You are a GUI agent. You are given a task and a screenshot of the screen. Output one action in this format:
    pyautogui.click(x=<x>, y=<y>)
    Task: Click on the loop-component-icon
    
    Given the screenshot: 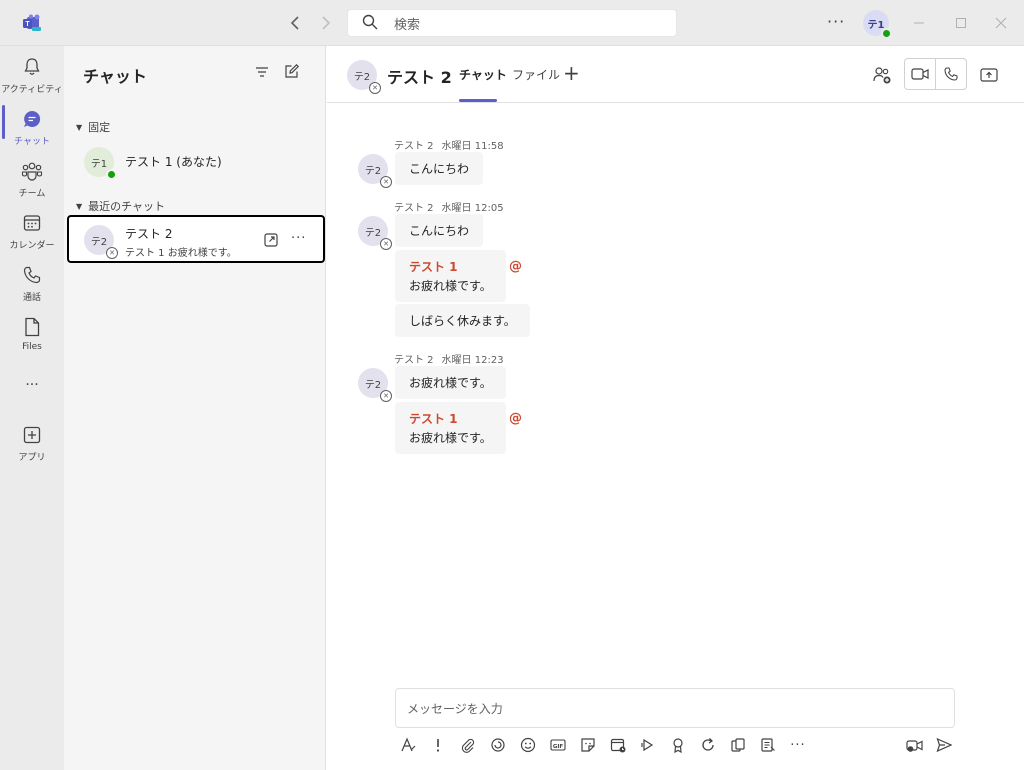 What is the action you would take?
    pyautogui.click(x=708, y=745)
    